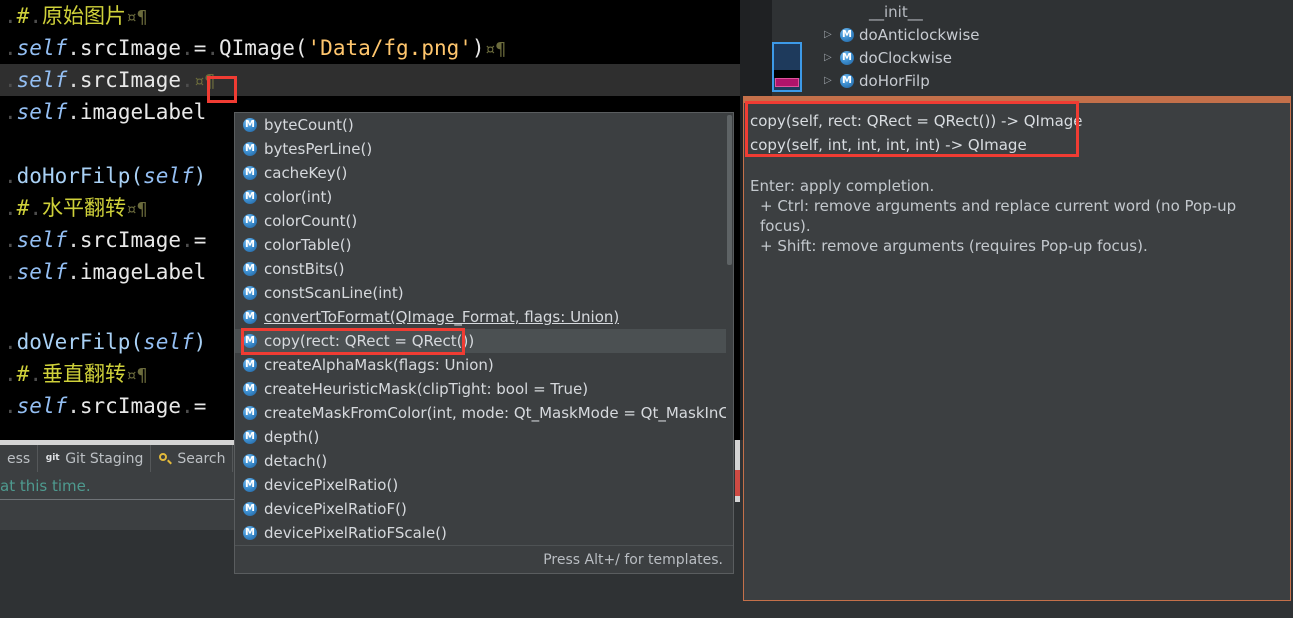 The image size is (1293, 618). What do you see at coordinates (263, 48) in the screenshot?
I see `code-token: QImage(` at bounding box center [263, 48].